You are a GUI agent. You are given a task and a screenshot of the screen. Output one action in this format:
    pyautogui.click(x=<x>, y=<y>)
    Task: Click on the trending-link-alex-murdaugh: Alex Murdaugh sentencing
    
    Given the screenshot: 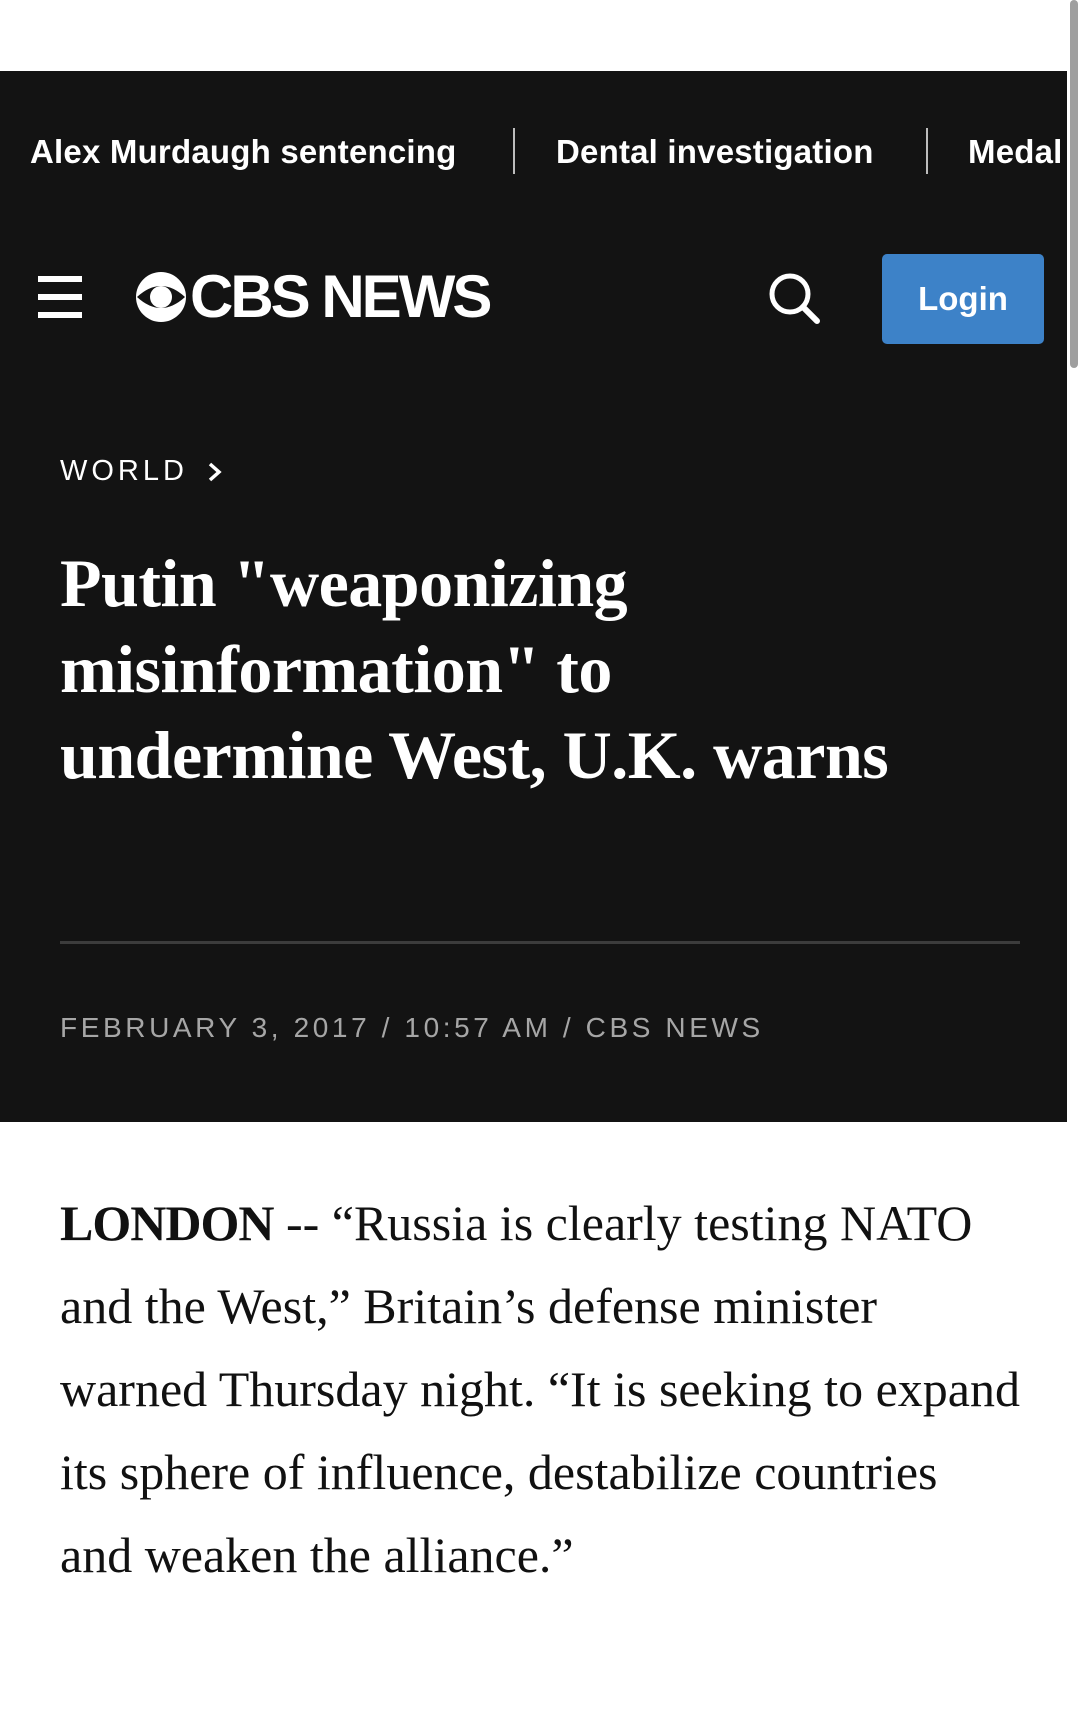 What is the action you would take?
    pyautogui.click(x=243, y=152)
    